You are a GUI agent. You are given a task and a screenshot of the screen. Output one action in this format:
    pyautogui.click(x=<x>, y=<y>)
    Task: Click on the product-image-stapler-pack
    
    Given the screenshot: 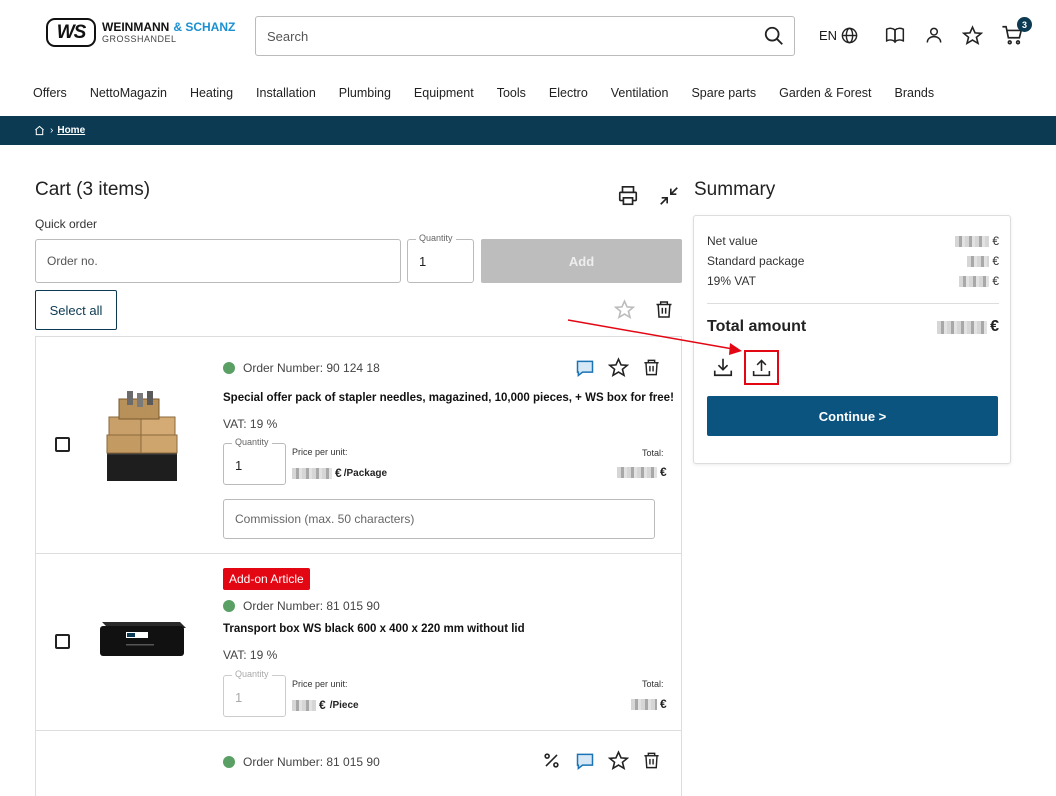 What is the action you would take?
    pyautogui.click(x=142, y=436)
    